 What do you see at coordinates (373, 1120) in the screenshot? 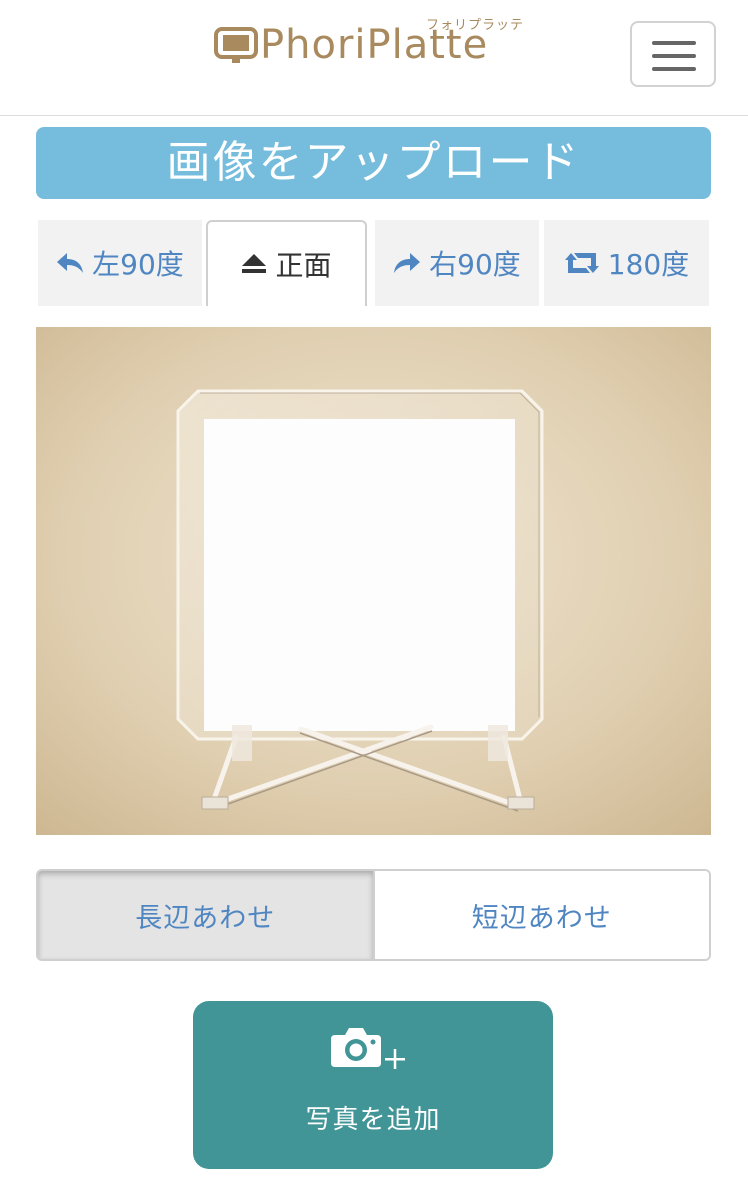
I see `add-photo-label: 写真を追加` at bounding box center [373, 1120].